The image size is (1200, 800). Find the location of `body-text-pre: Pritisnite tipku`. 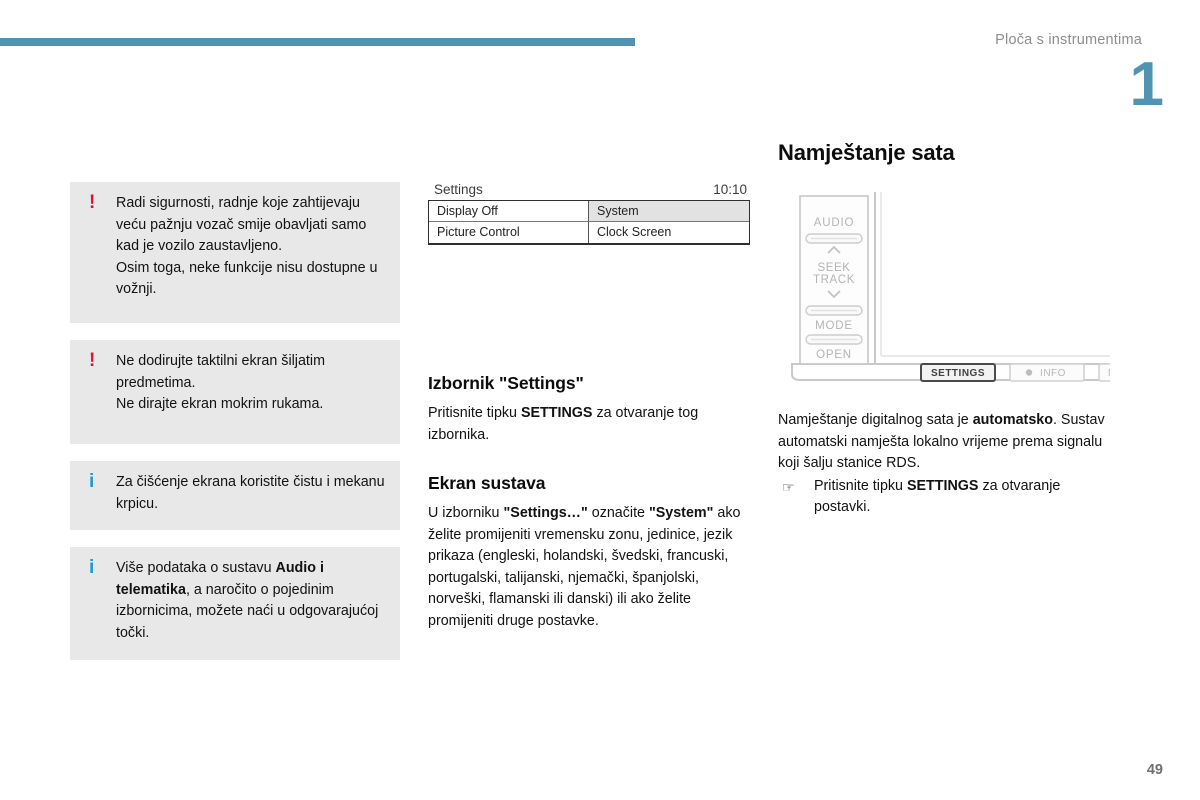

body-text-pre: Pritisnite tipku is located at coordinates (474, 413).